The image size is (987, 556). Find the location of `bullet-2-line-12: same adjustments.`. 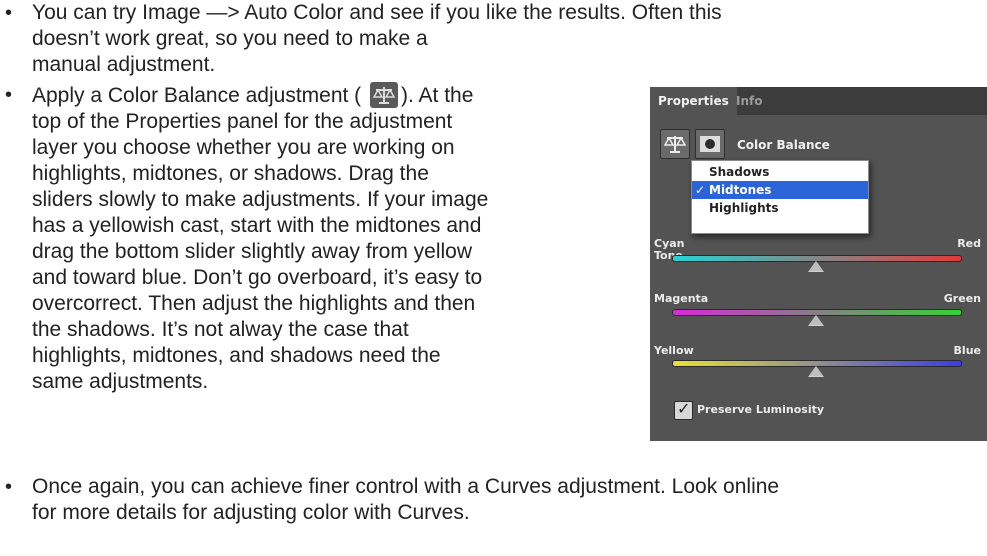

bullet-2-line-12: same adjustments. is located at coordinates (120, 381).